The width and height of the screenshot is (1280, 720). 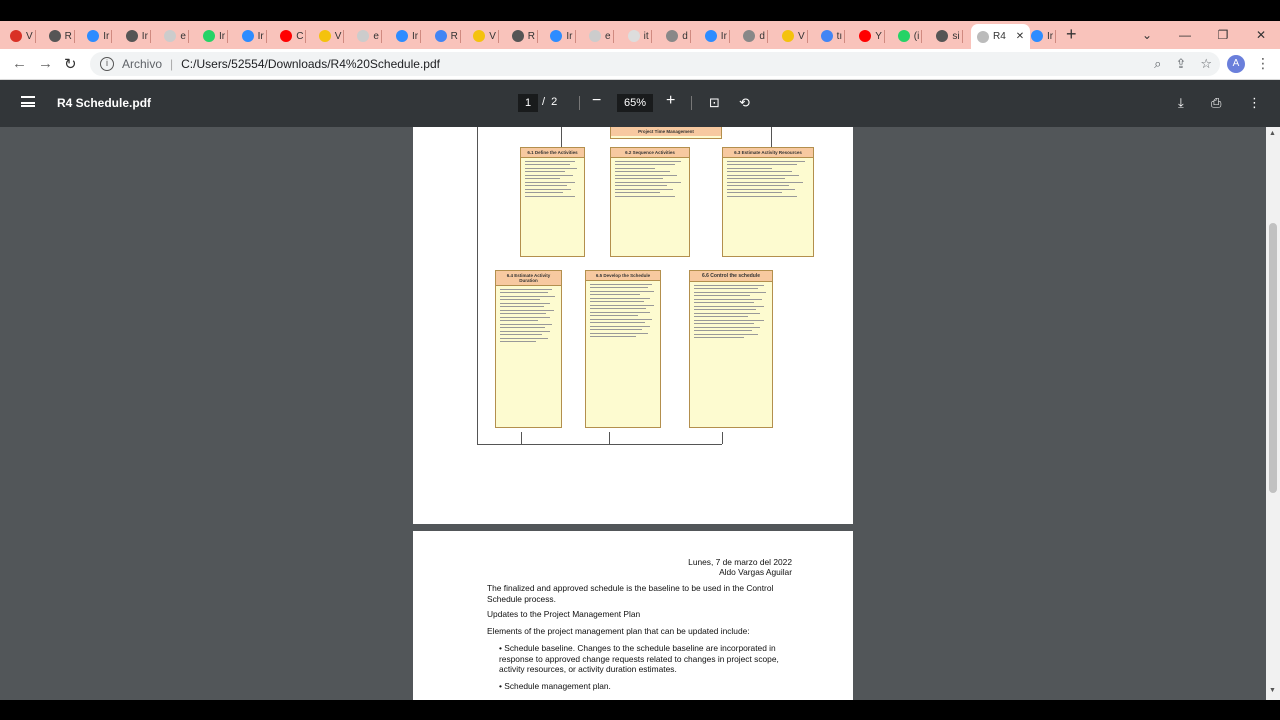 I want to click on browser-menu-icon: ⋮, so click(x=1263, y=63).